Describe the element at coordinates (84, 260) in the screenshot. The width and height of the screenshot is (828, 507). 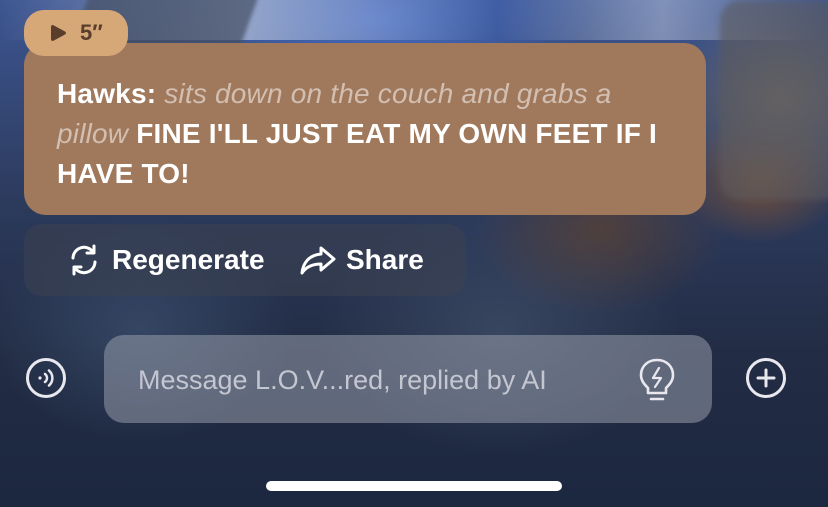
I see `refresh-icon` at that location.